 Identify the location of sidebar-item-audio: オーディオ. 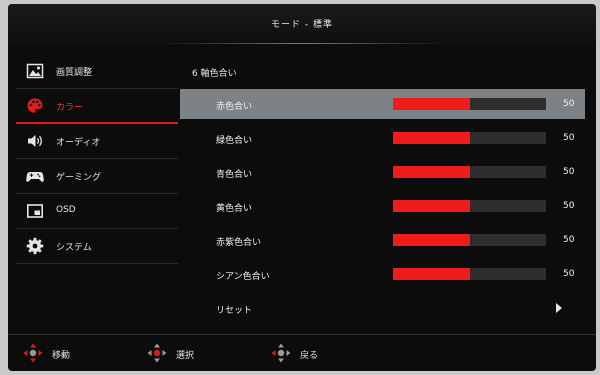
(97, 141).